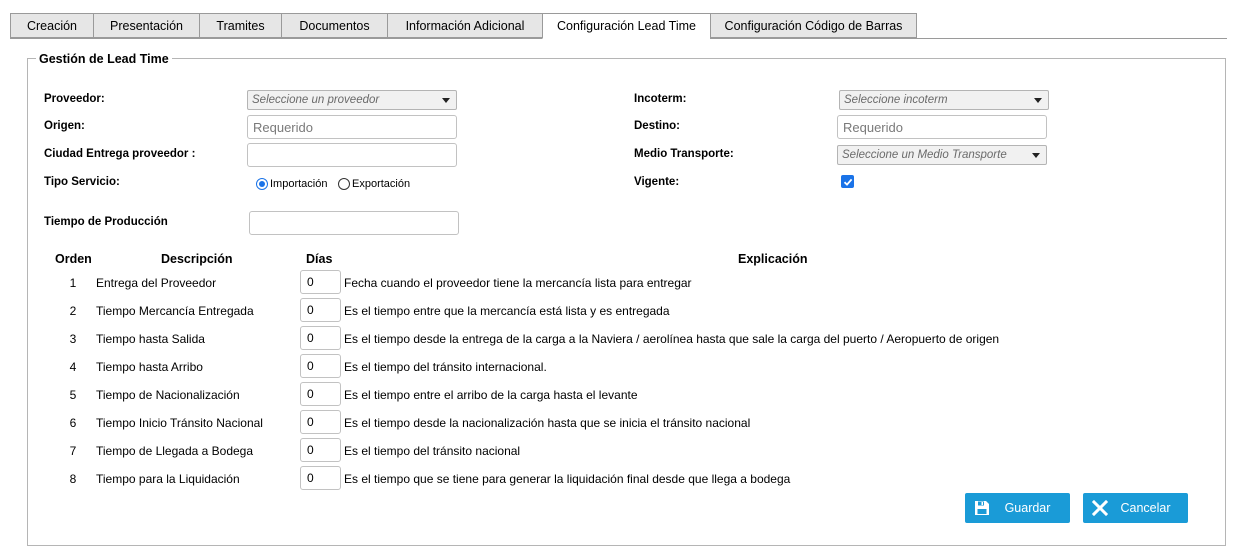 This screenshot has width=1234, height=555. What do you see at coordinates (73, 283) in the screenshot?
I see `row-orden: 1` at bounding box center [73, 283].